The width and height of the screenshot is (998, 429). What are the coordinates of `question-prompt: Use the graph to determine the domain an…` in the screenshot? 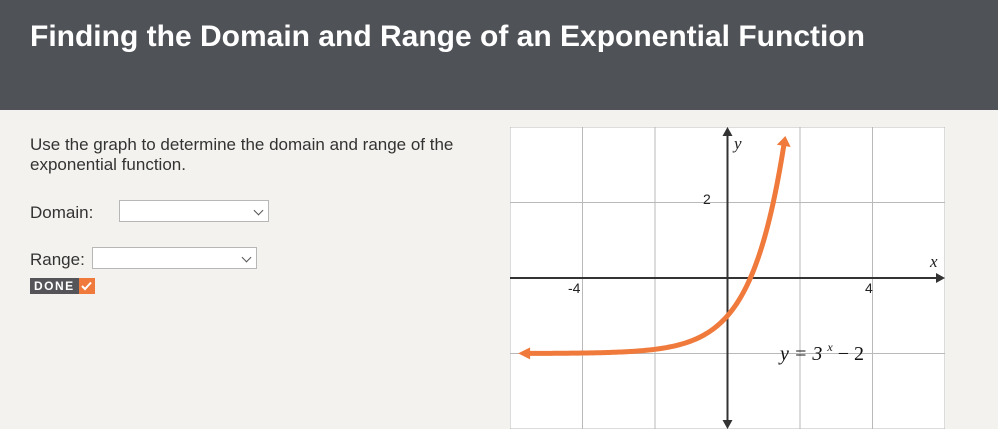 It's located at (242, 154).